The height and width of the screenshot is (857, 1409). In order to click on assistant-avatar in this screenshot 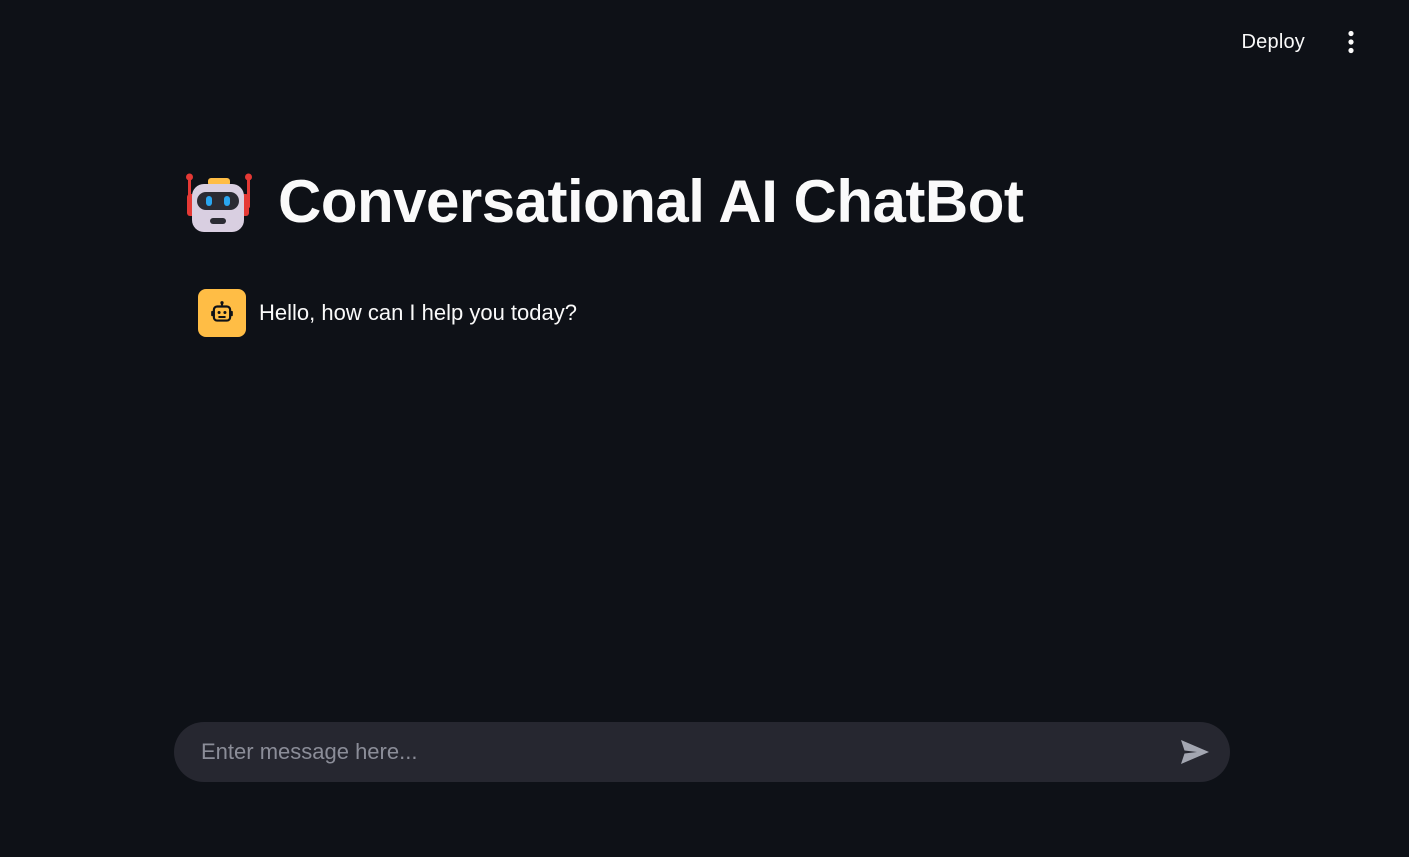, I will do `click(222, 313)`.